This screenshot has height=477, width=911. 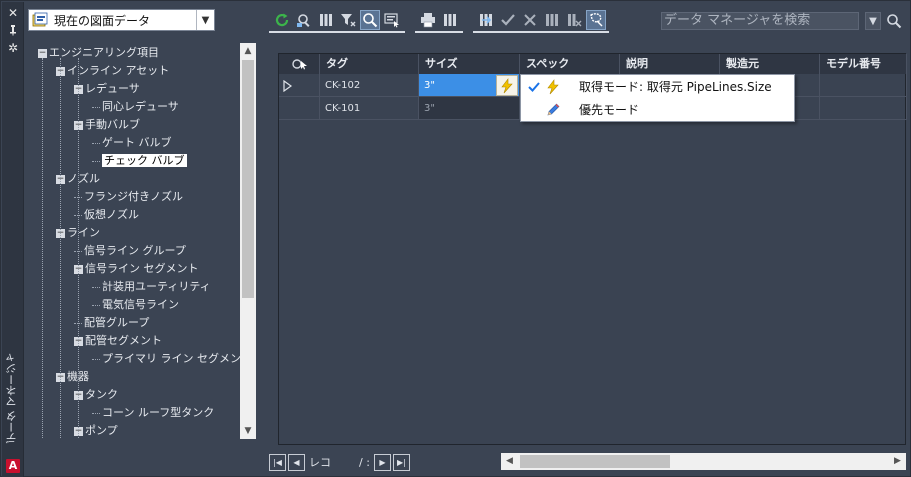 I want to click on view-selector-value: 現在の図面データ, so click(x=102, y=20).